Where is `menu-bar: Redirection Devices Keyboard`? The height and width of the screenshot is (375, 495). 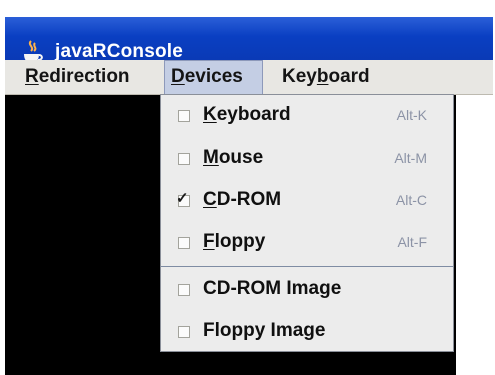 menu-bar: Redirection Devices Keyboard is located at coordinates (249, 77).